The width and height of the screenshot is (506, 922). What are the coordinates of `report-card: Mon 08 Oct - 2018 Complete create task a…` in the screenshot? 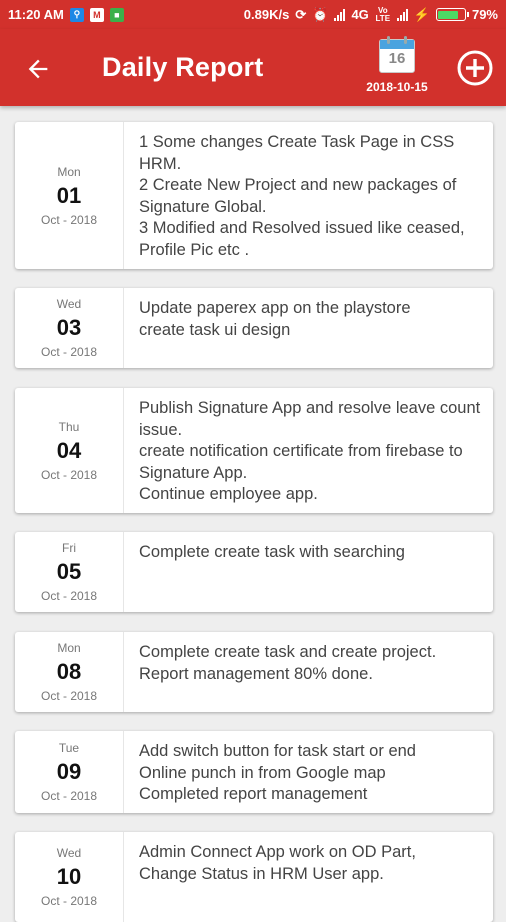 It's located at (254, 672).